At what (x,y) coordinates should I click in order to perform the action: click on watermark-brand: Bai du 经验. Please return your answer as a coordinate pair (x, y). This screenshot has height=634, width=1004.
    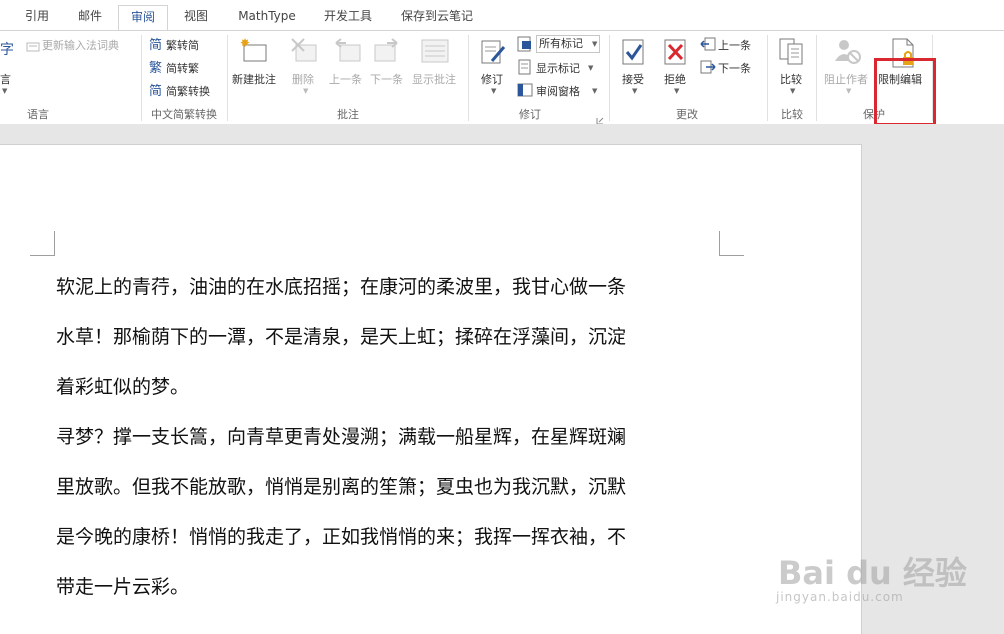
    Looking at the image, I should click on (872, 573).